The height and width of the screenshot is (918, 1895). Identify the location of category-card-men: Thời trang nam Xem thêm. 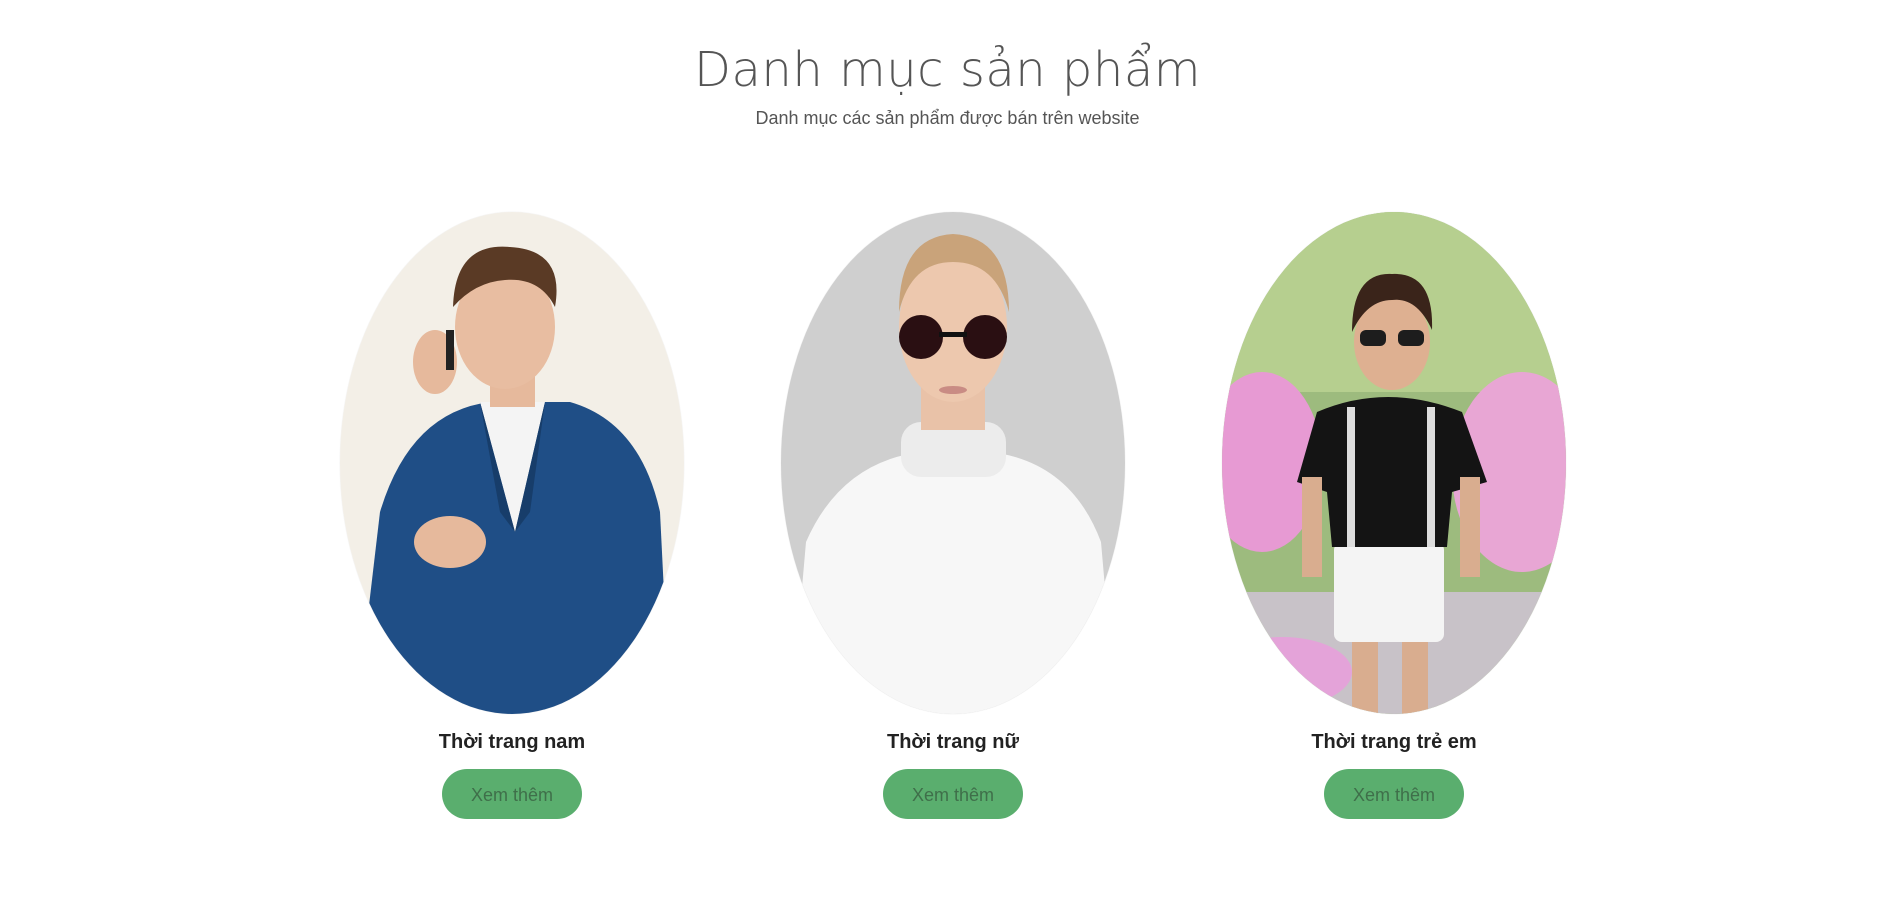
(512, 515).